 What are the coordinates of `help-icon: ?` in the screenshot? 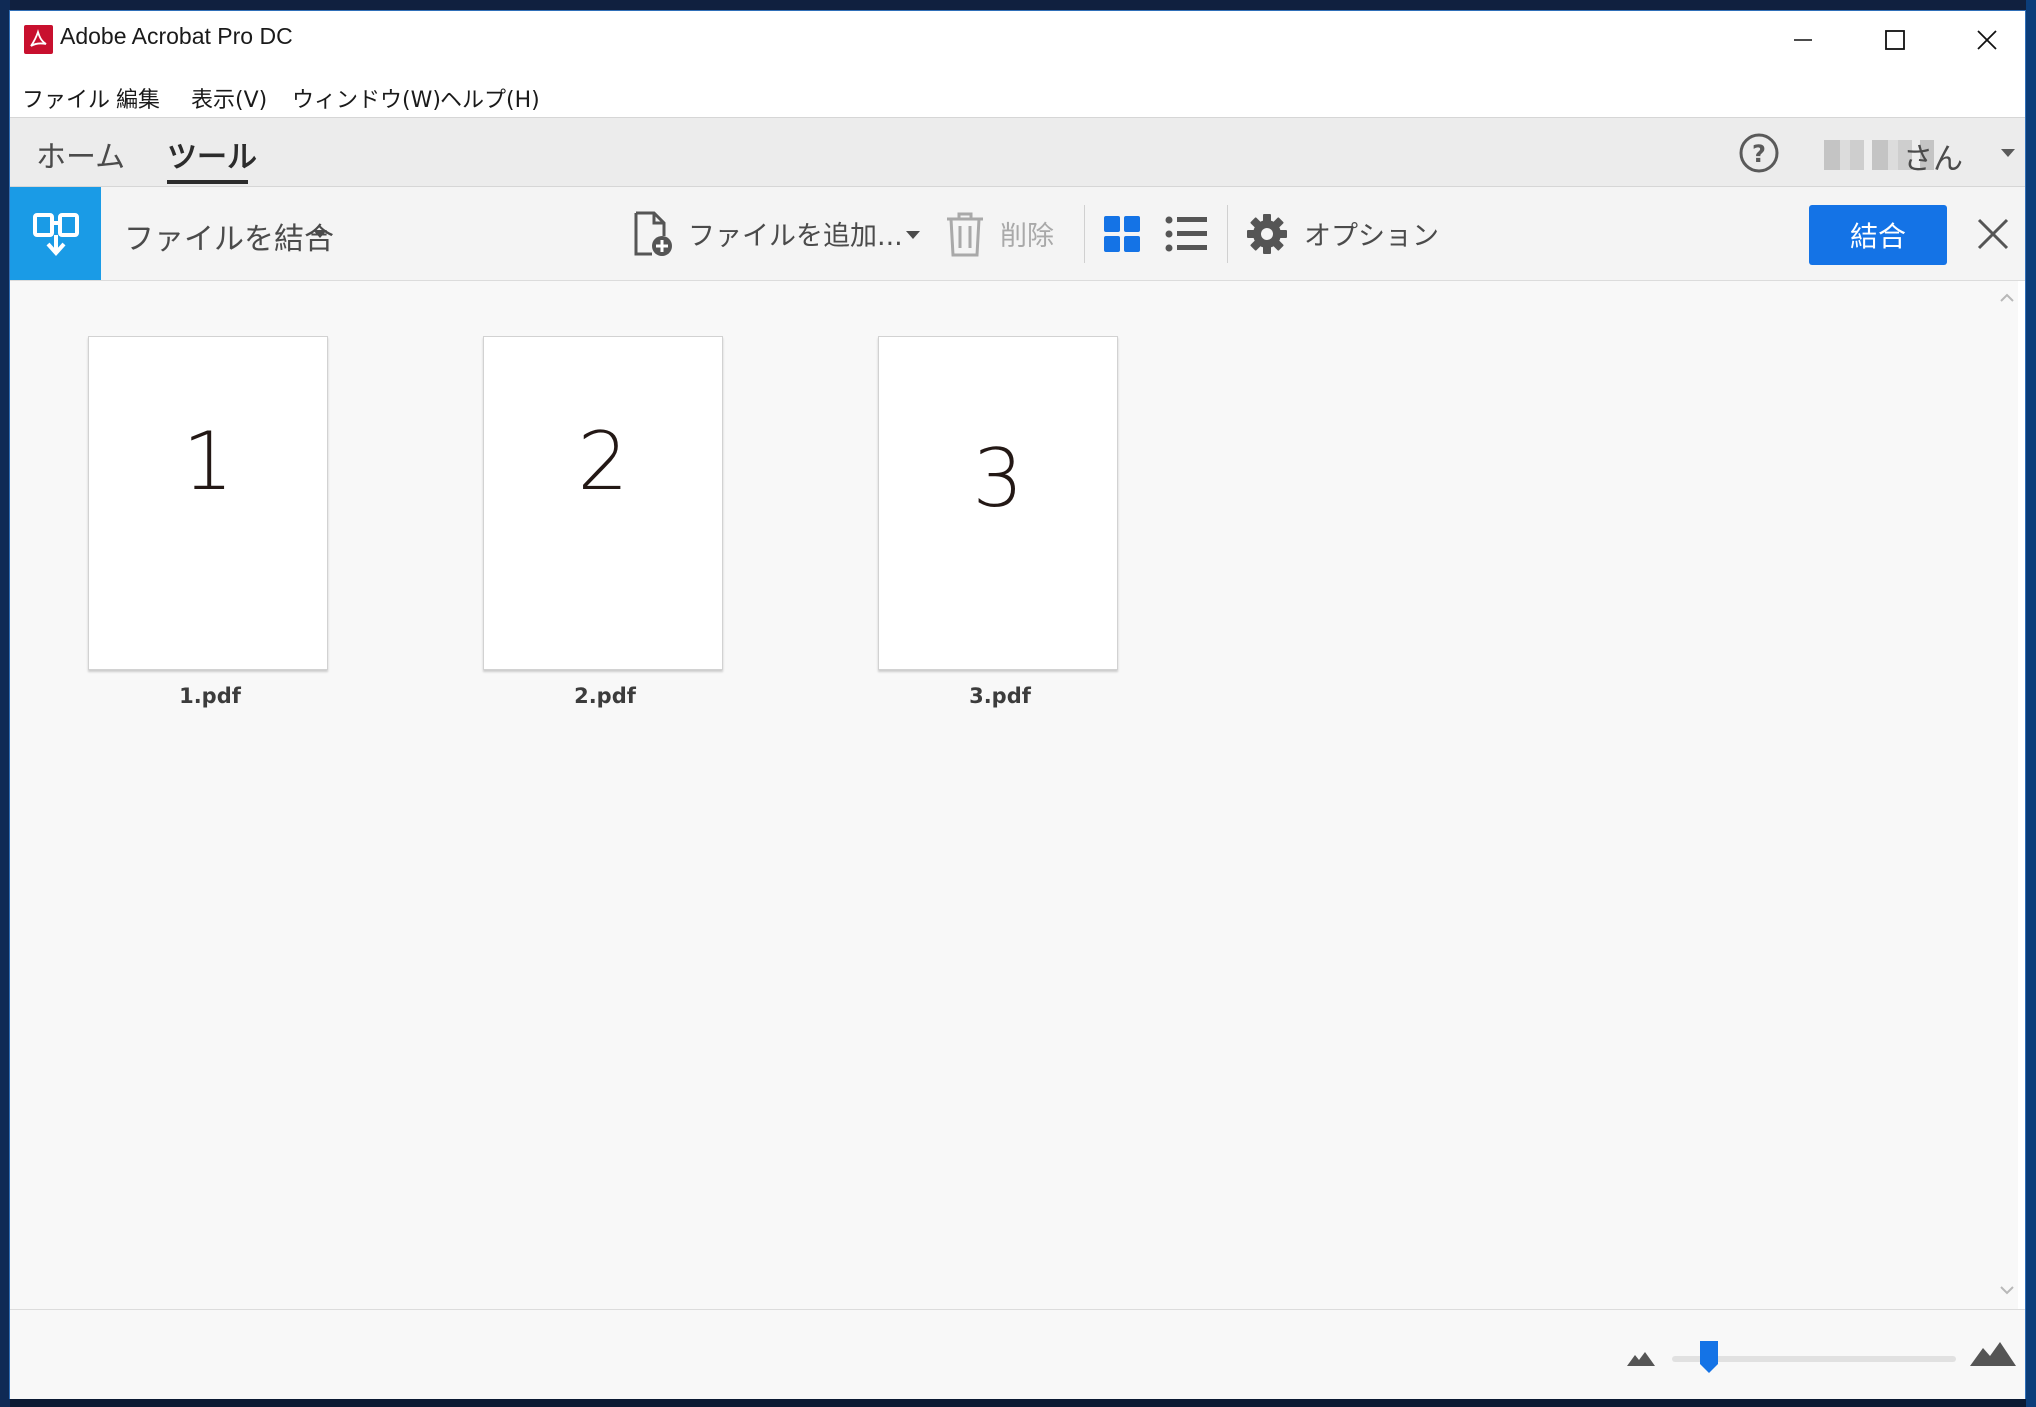 It's located at (1759, 153).